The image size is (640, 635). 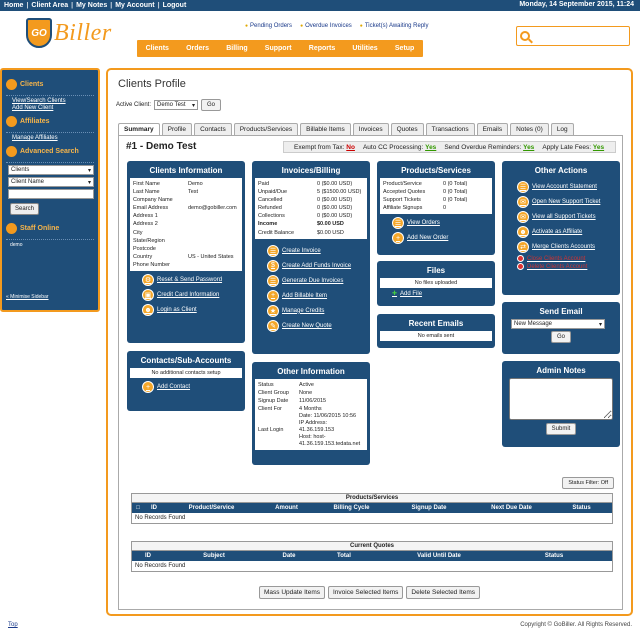 I want to click on search-type-select: Clients, so click(x=51, y=170).